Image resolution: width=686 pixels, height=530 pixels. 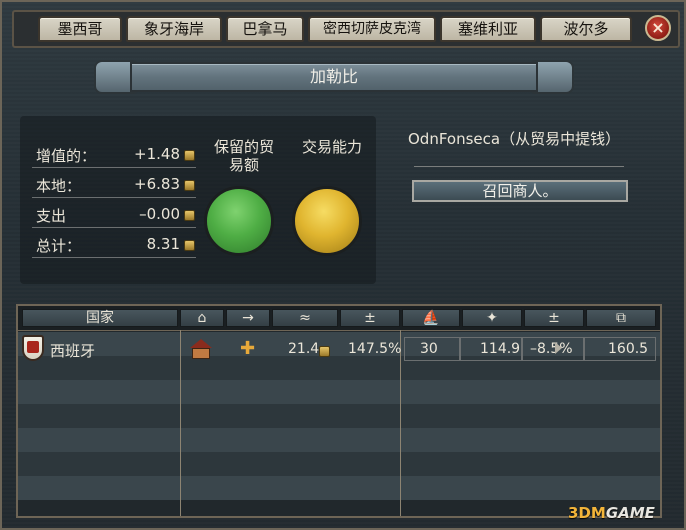 What do you see at coordinates (59, 246) in the screenshot?
I see `summary-label: 总计：` at bounding box center [59, 246].